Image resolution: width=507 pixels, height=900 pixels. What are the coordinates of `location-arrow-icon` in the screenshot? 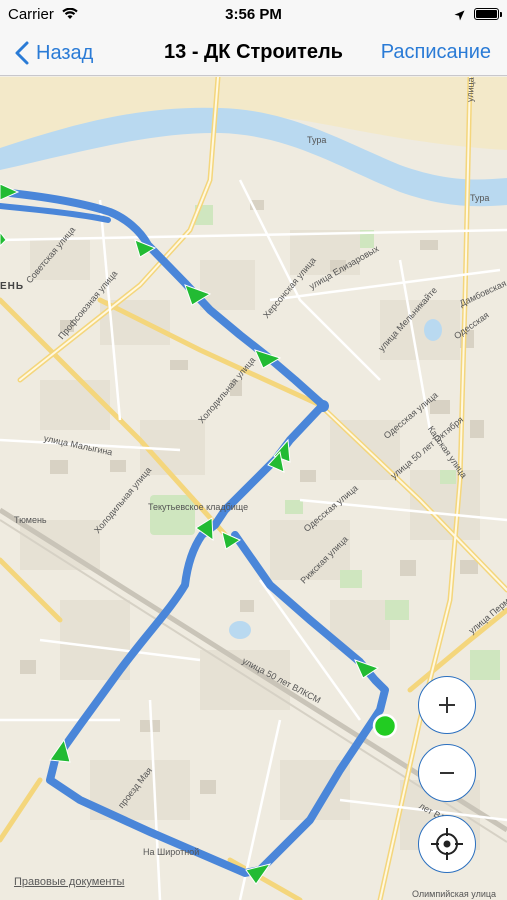 It's located at (459, 16).